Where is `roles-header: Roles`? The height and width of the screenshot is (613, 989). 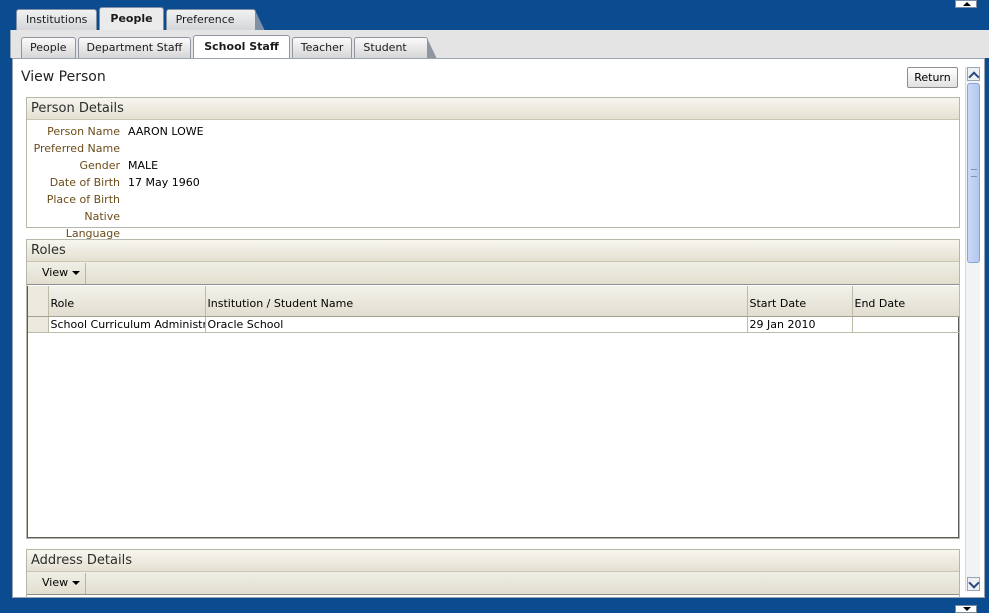 roles-header: Roles is located at coordinates (493, 251).